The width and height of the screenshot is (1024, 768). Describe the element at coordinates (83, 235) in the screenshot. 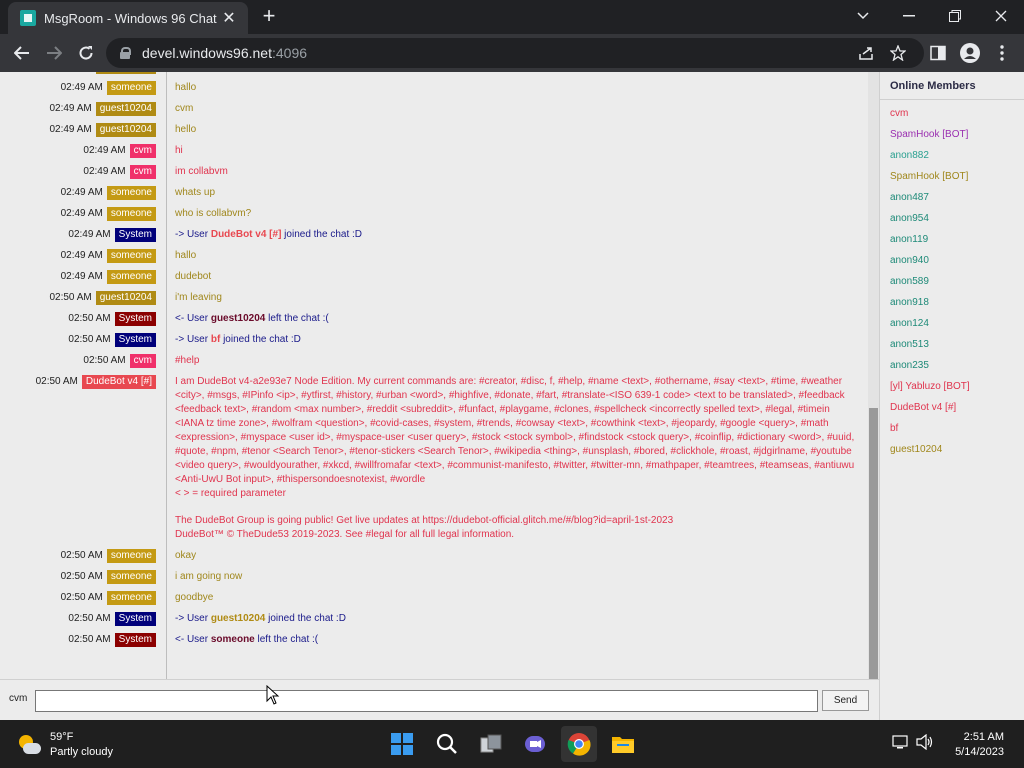

I see `message-meta: 02:49 AM System` at that location.